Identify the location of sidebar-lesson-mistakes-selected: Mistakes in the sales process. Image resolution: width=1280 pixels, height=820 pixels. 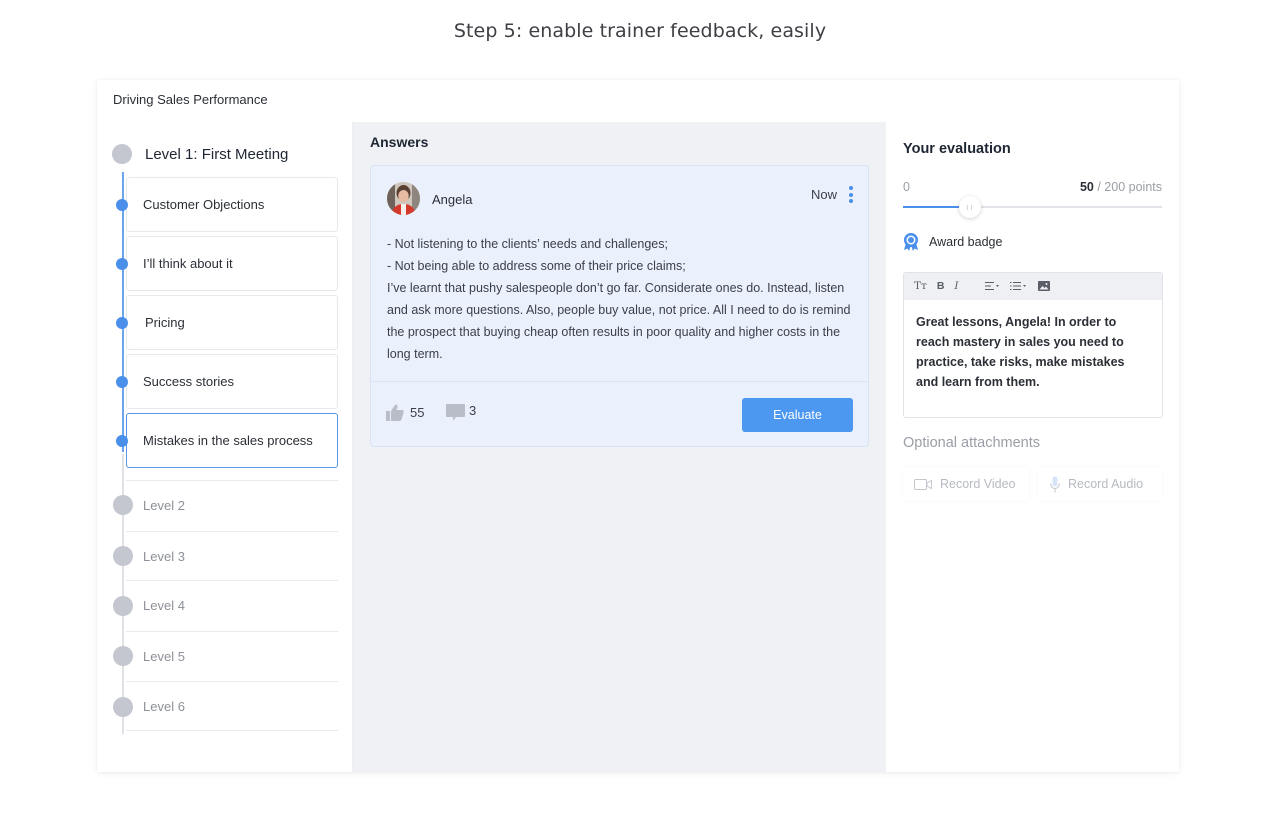
(232, 440).